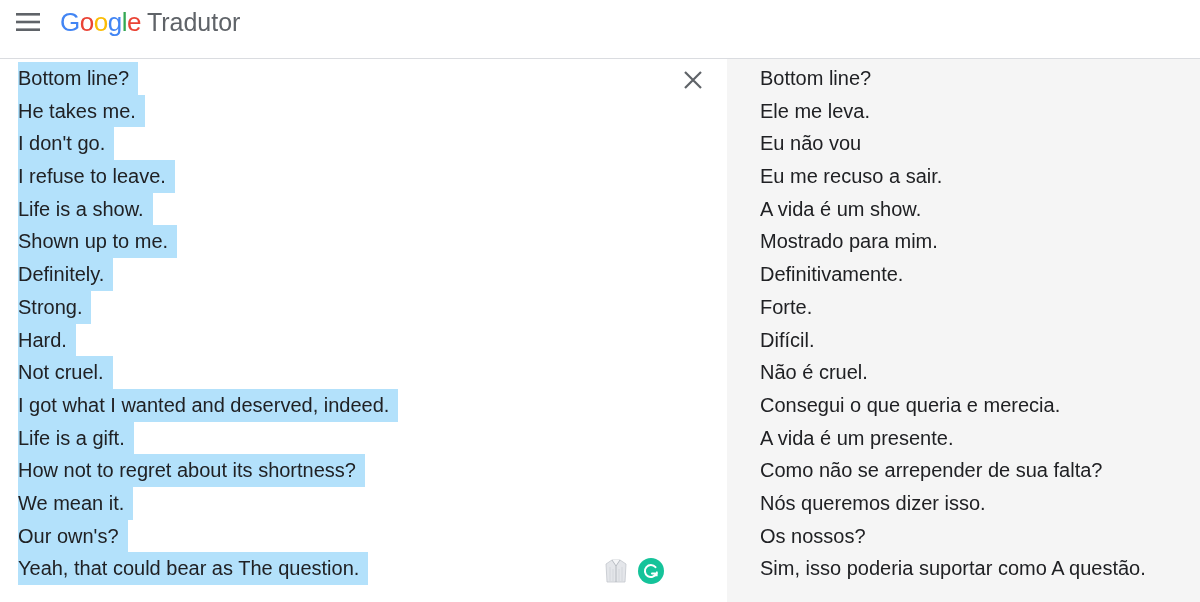 This screenshot has height=602, width=1200. Describe the element at coordinates (857, 438) in the screenshot. I see `translation-text-line: A vida é um presente.` at that location.